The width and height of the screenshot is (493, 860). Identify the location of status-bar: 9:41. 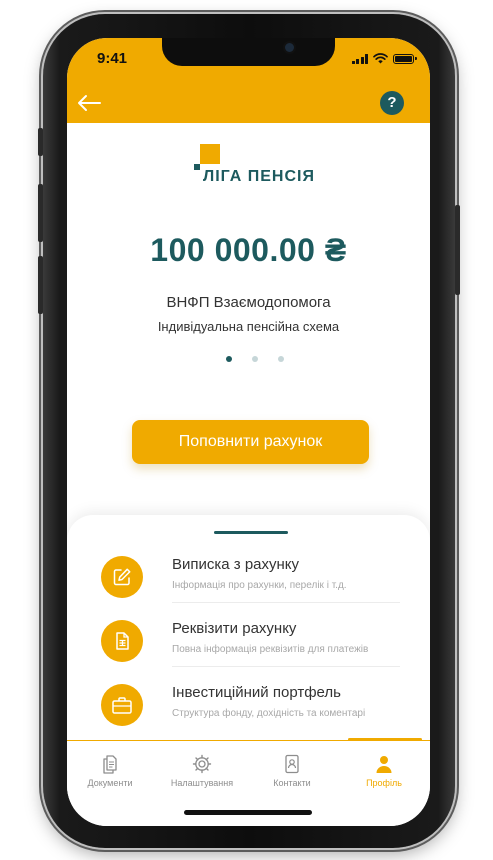
(248, 60).